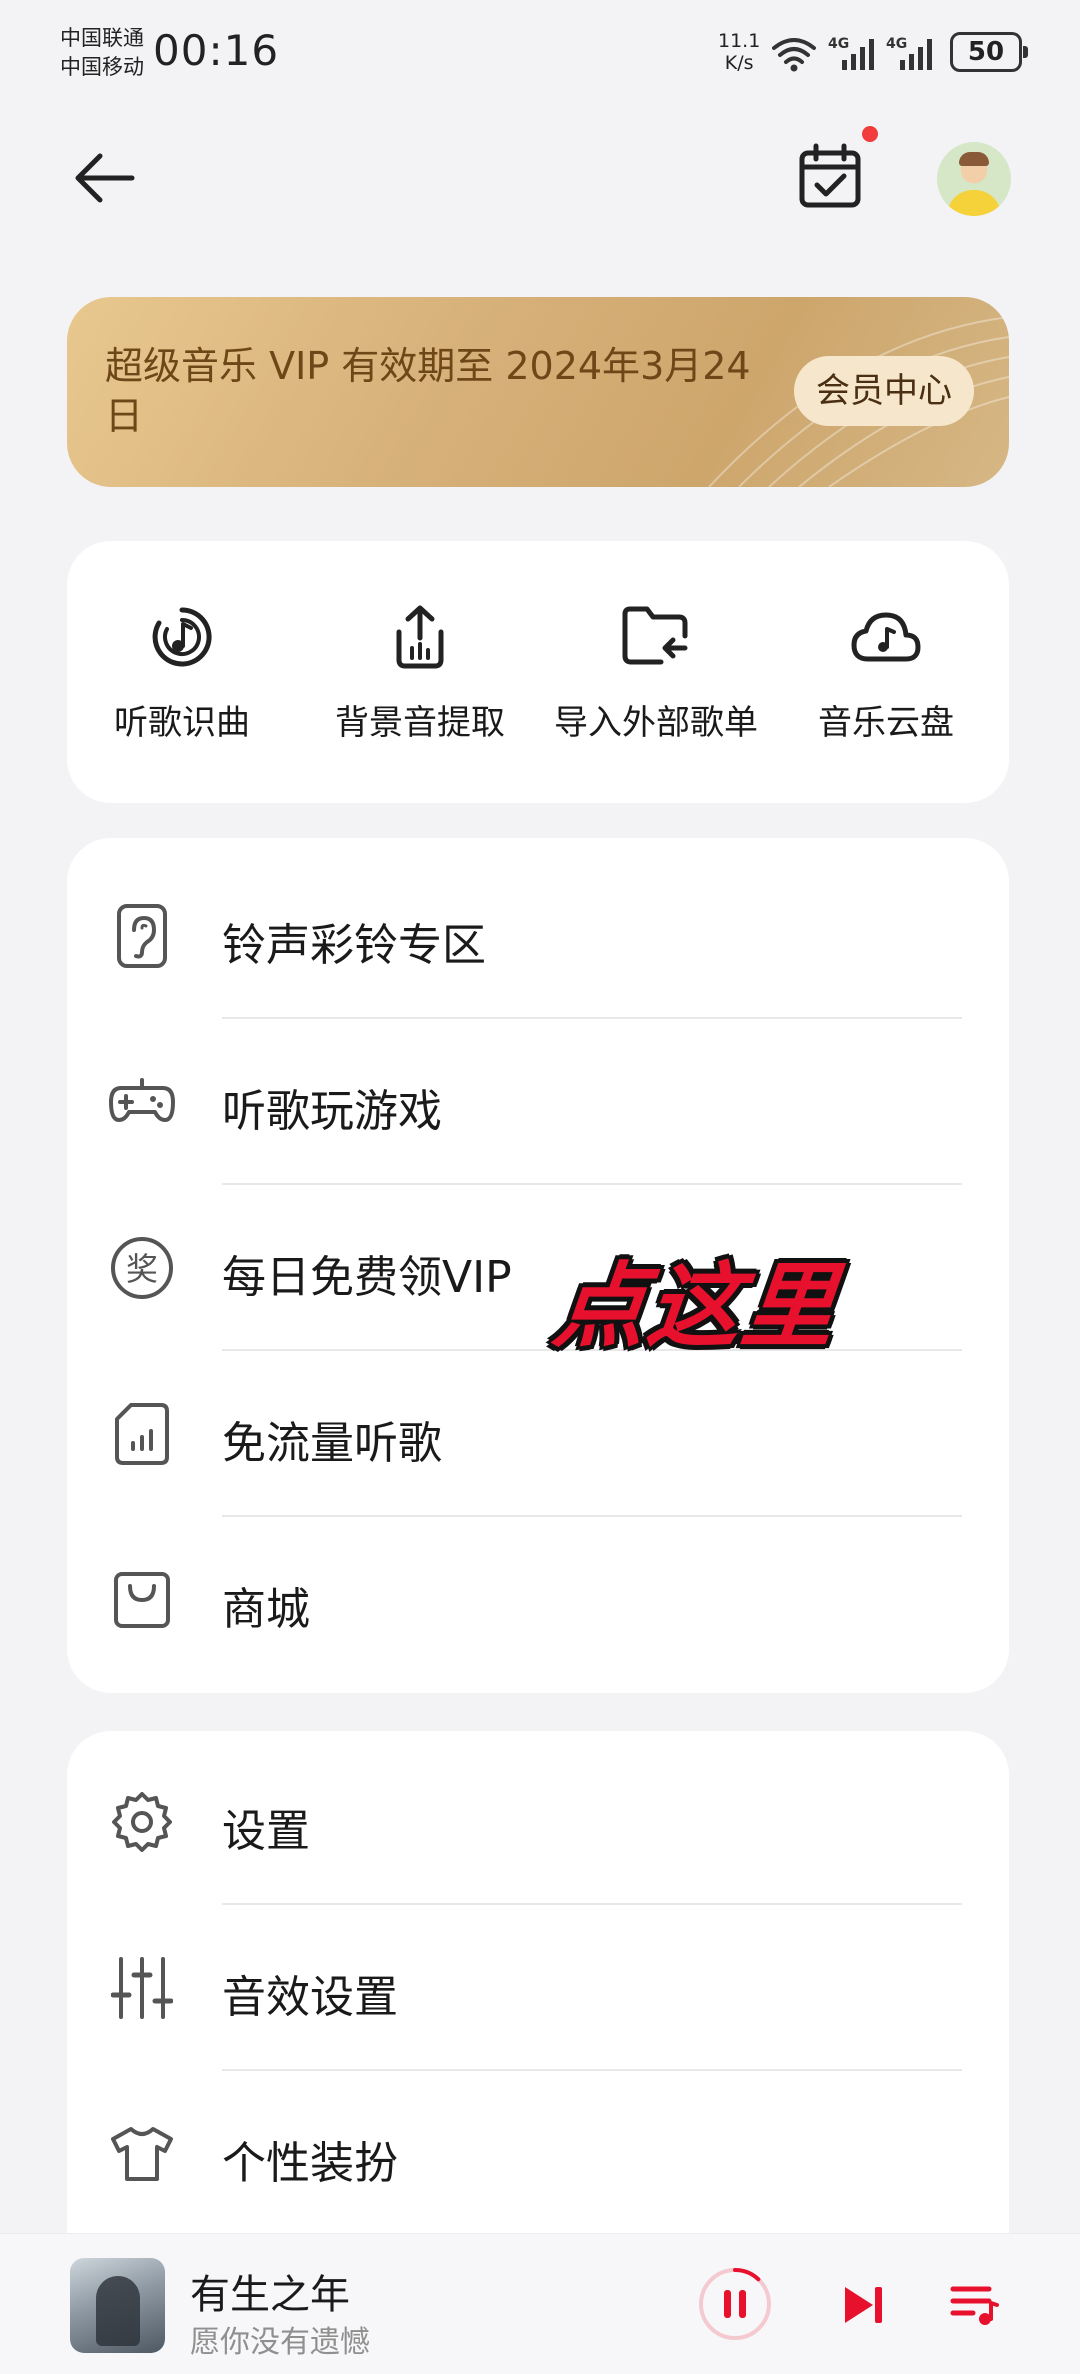  I want to click on menu-item-shop: 商城, so click(538, 1600).